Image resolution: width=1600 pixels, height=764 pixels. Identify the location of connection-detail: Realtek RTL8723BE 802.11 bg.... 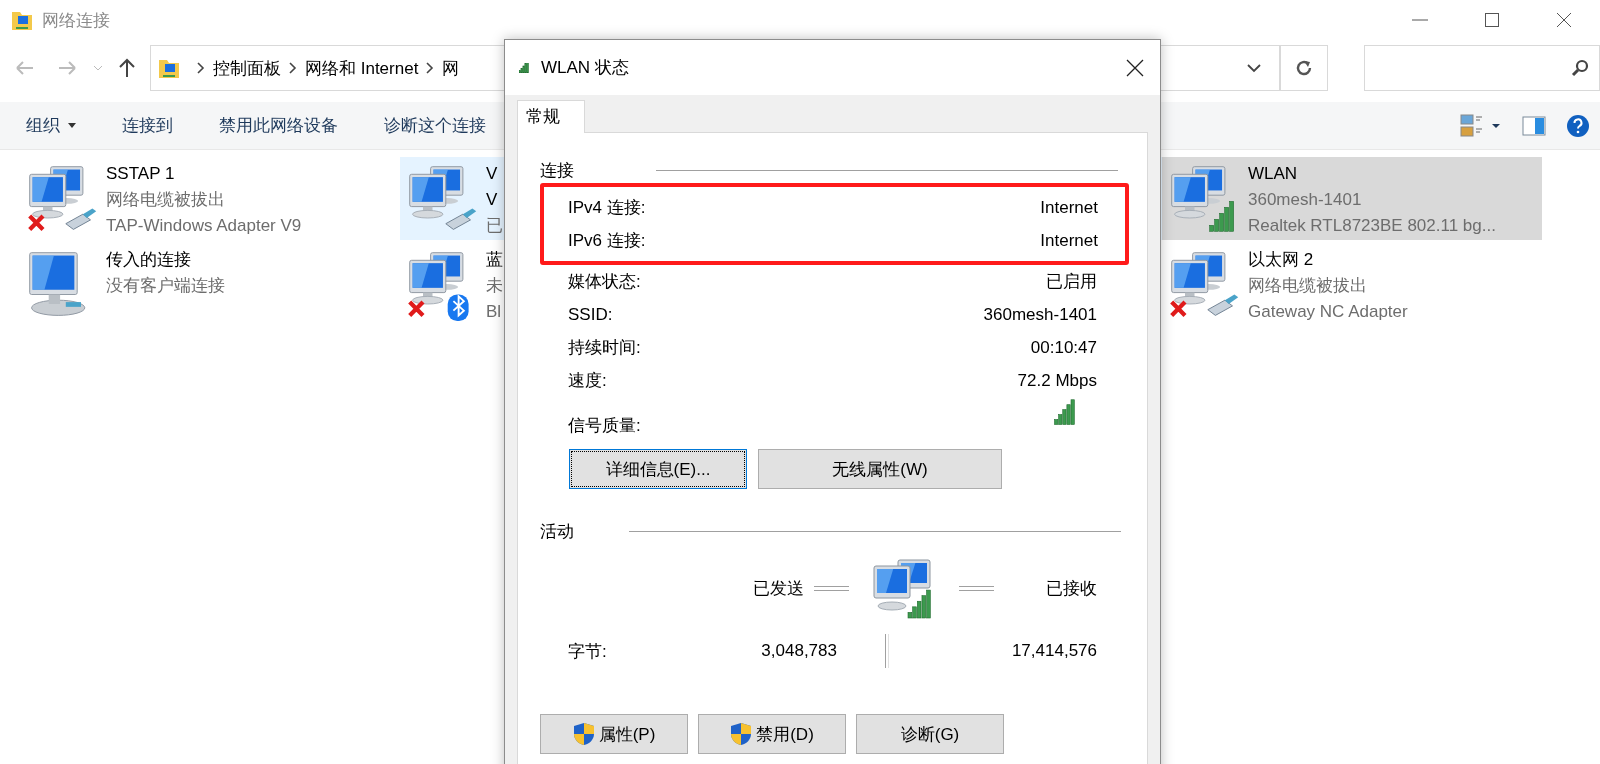
(1372, 226).